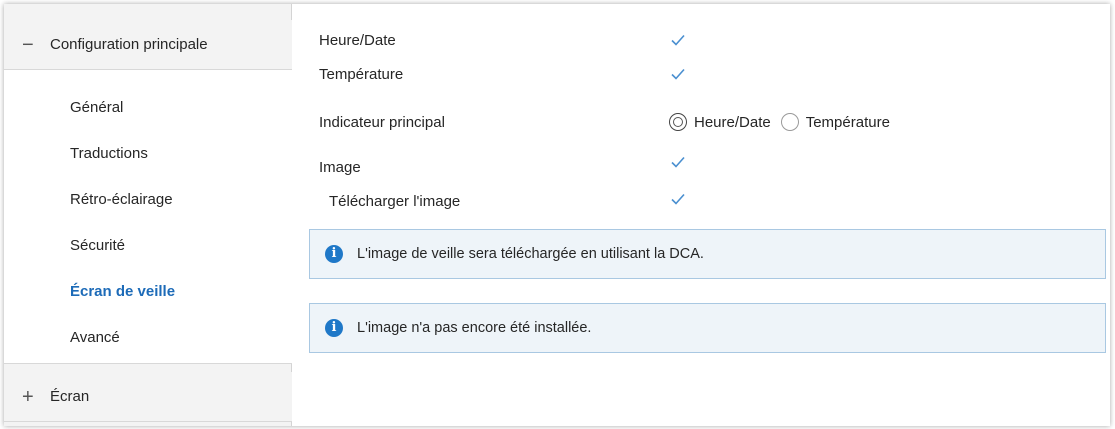 This screenshot has height=429, width=1115. I want to click on info-message-not-installed: i L'image n'a pas encore été installée., so click(707, 328).